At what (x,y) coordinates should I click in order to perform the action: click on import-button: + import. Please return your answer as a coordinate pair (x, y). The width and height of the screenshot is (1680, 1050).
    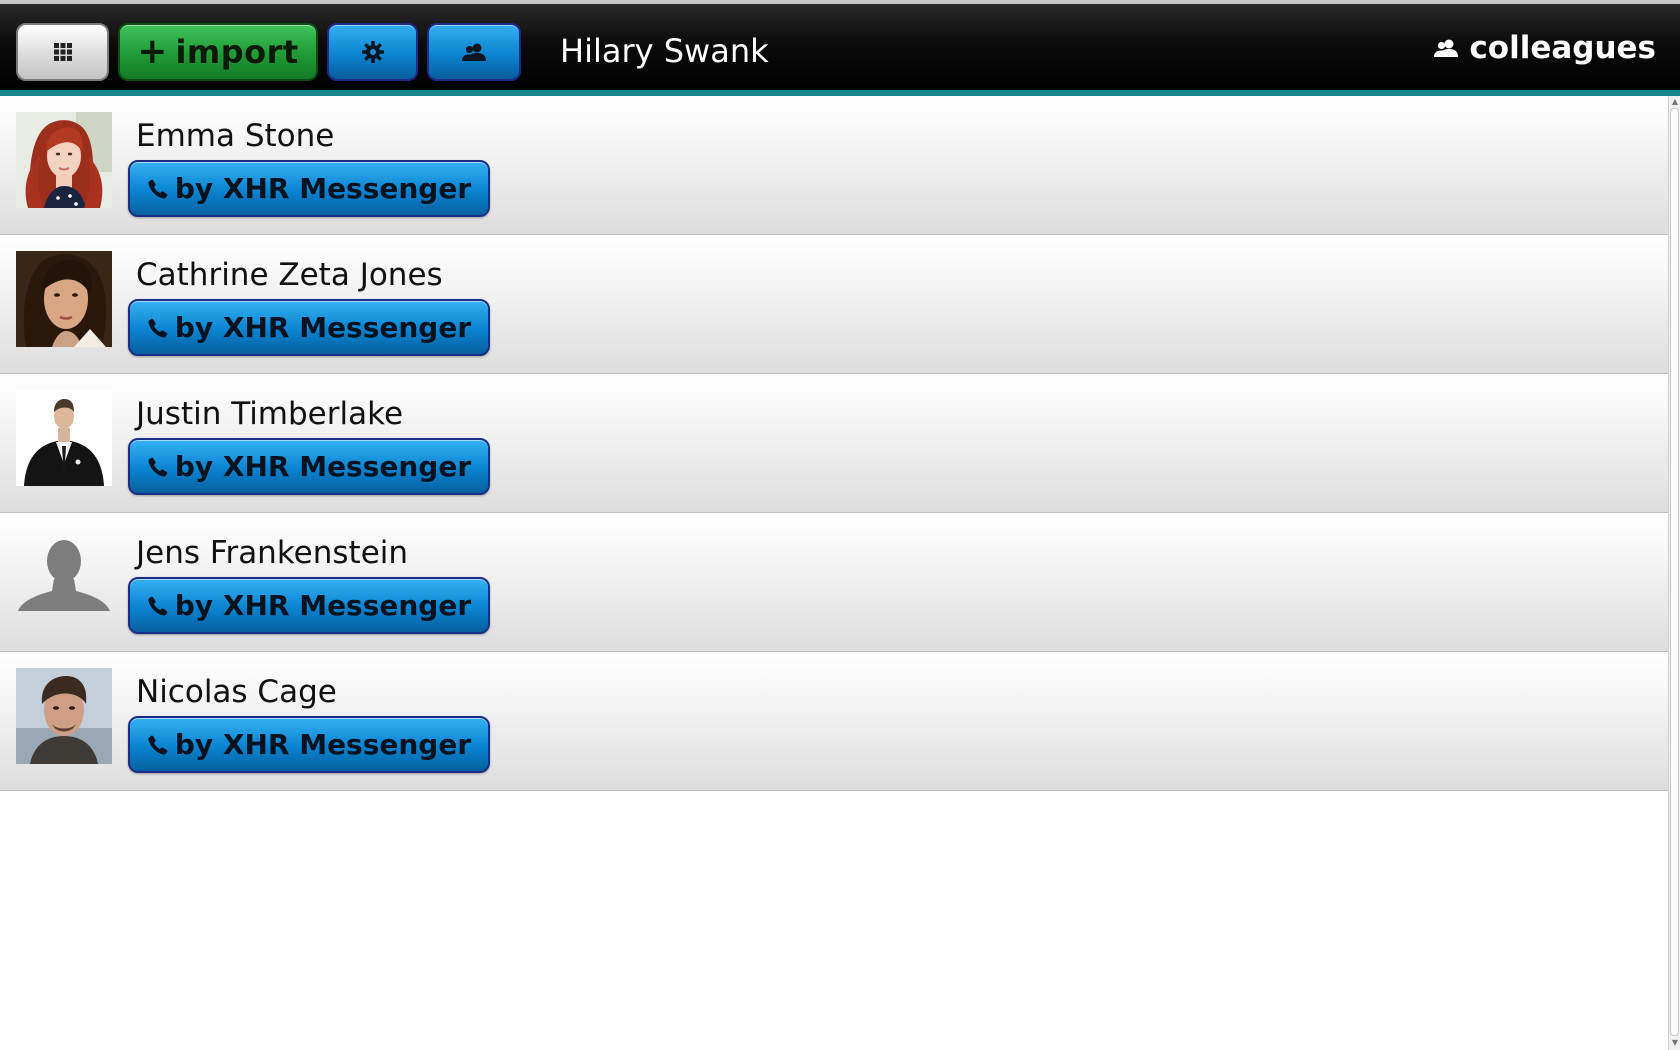
    Looking at the image, I should click on (218, 52).